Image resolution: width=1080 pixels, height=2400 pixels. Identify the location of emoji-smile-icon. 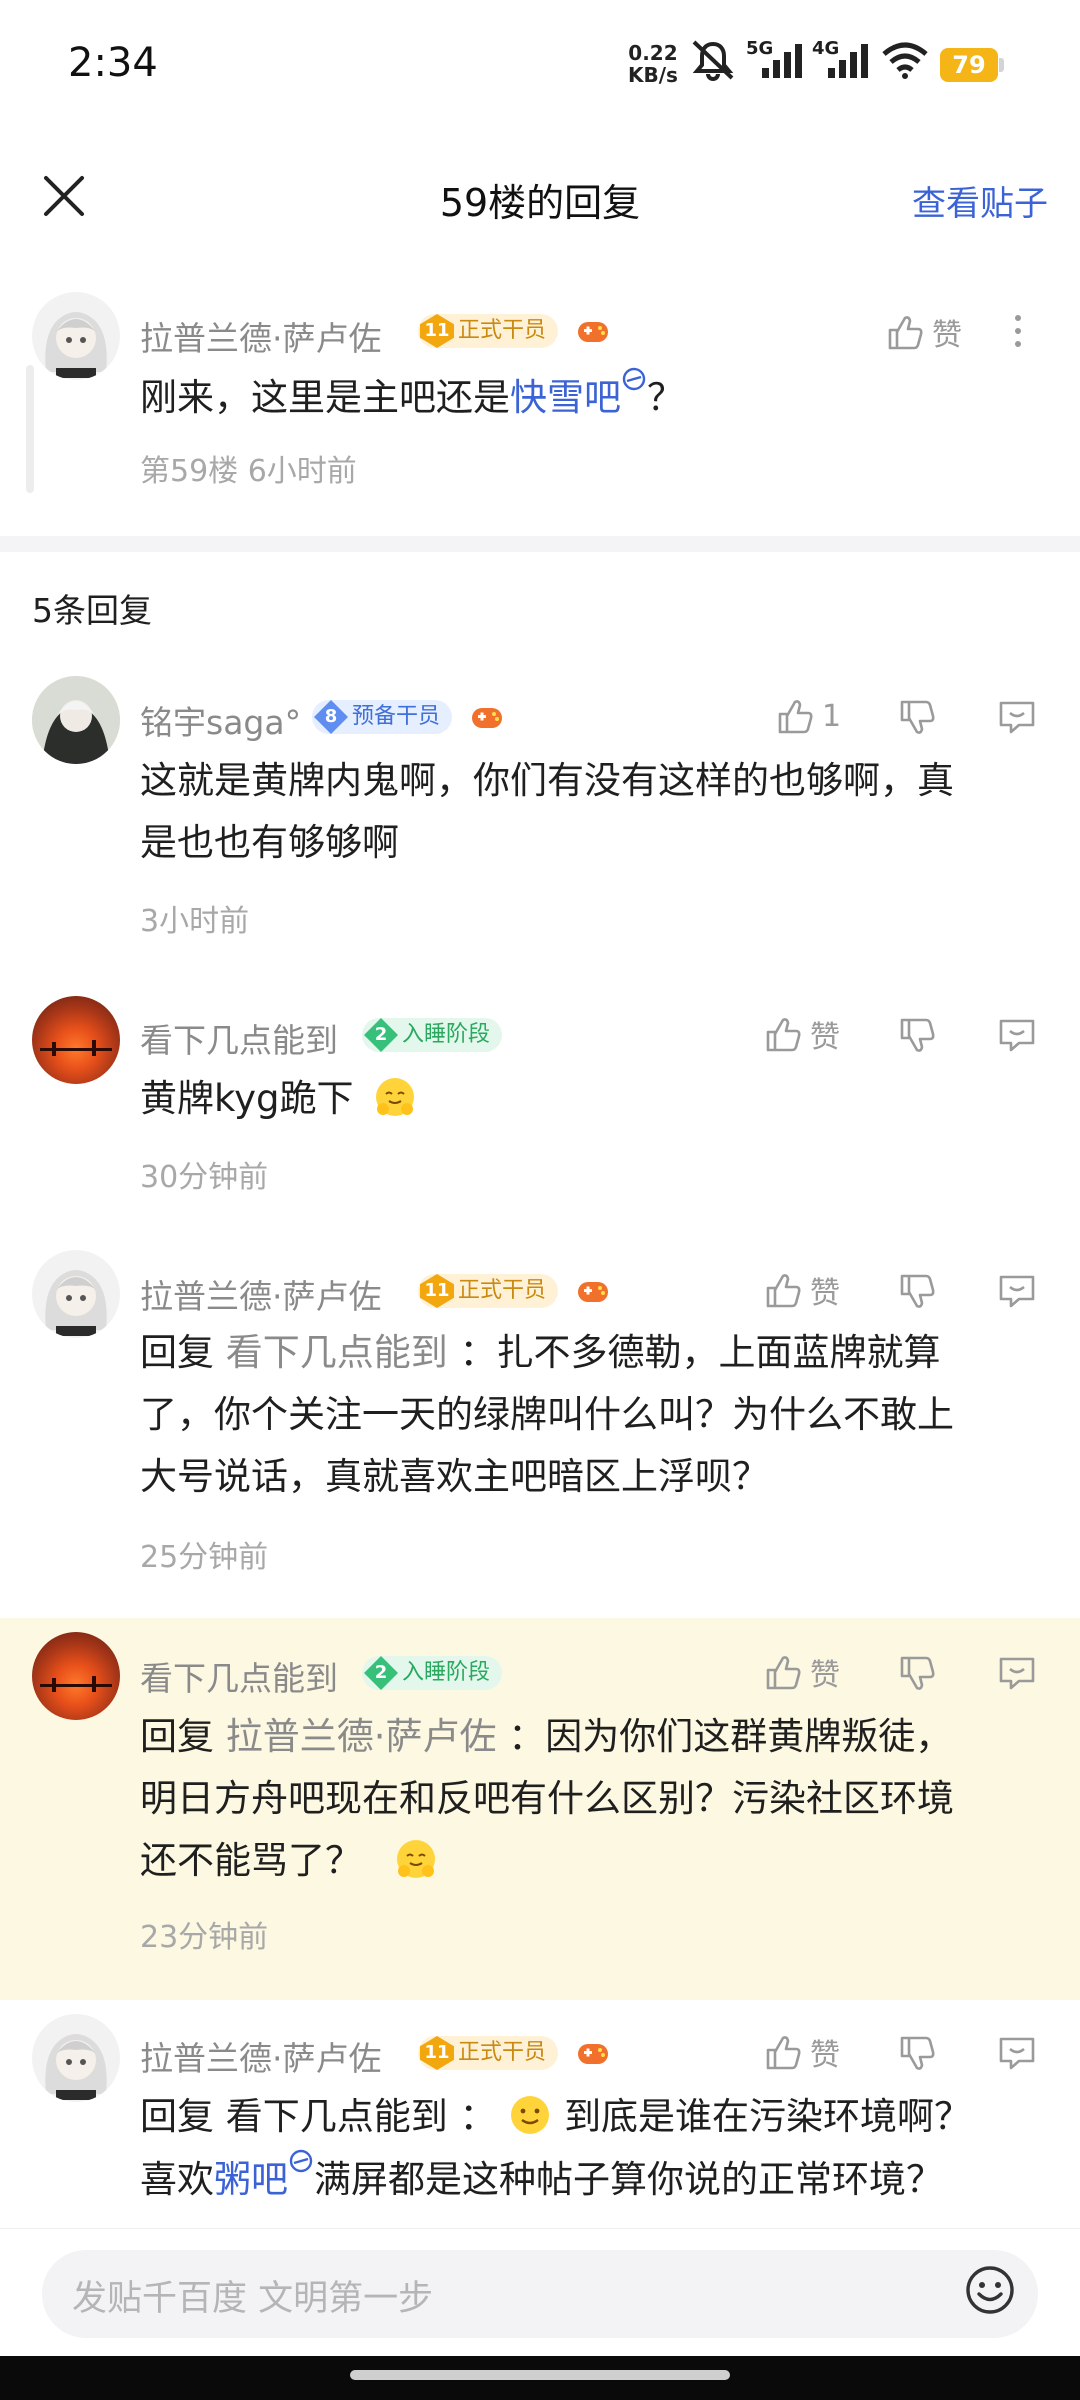
(530, 2115).